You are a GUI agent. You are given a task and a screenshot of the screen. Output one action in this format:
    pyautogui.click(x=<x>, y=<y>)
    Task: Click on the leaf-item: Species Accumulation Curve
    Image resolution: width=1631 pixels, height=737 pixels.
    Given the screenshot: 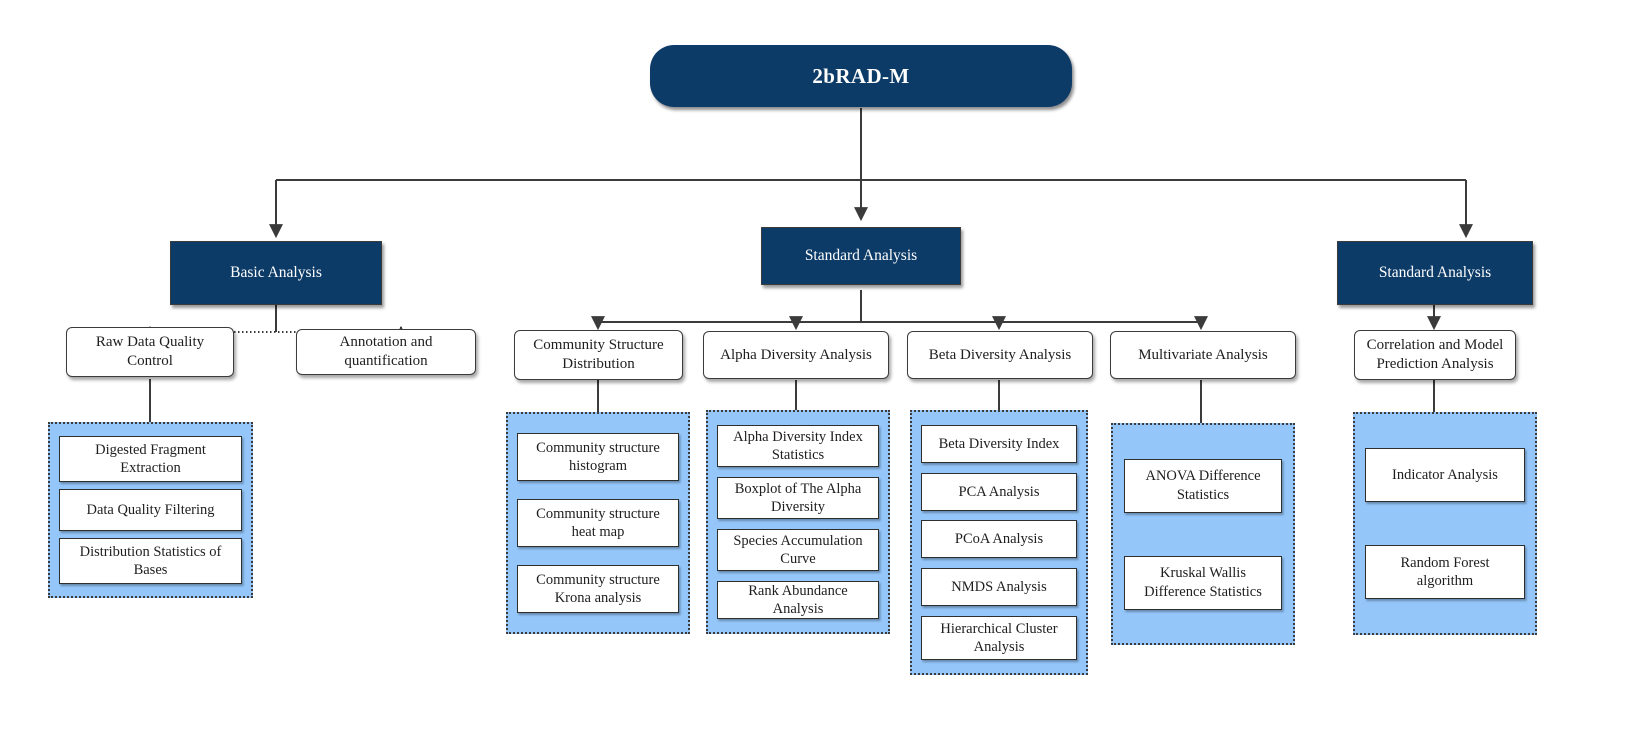 What is the action you would take?
    pyautogui.click(x=798, y=550)
    